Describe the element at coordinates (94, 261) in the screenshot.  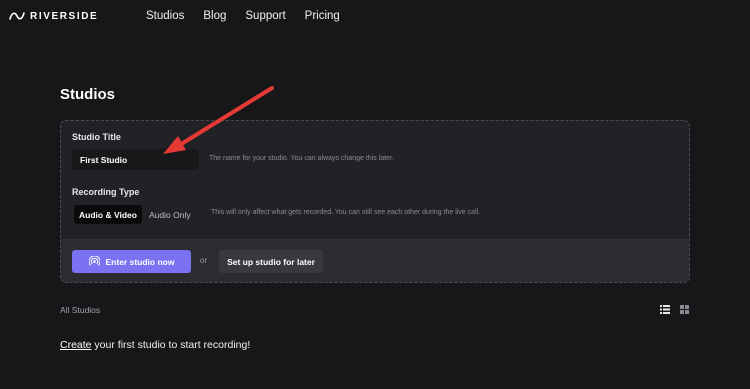
I see `broadcast-icon` at that location.